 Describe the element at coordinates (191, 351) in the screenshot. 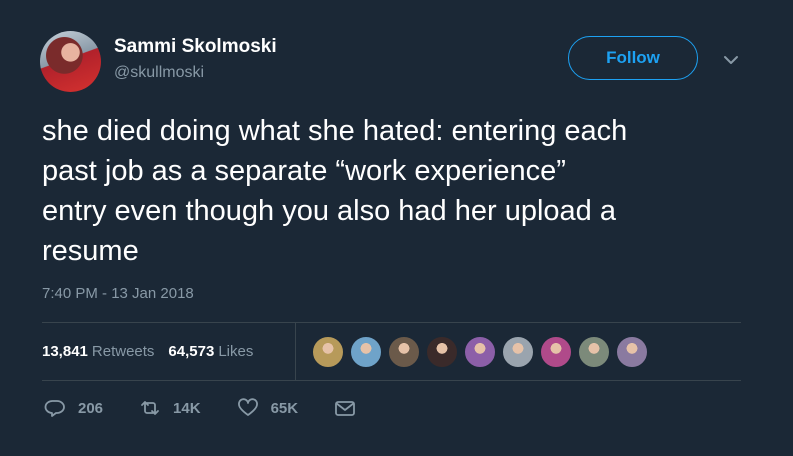

I see `likes-count: 64,573` at that location.